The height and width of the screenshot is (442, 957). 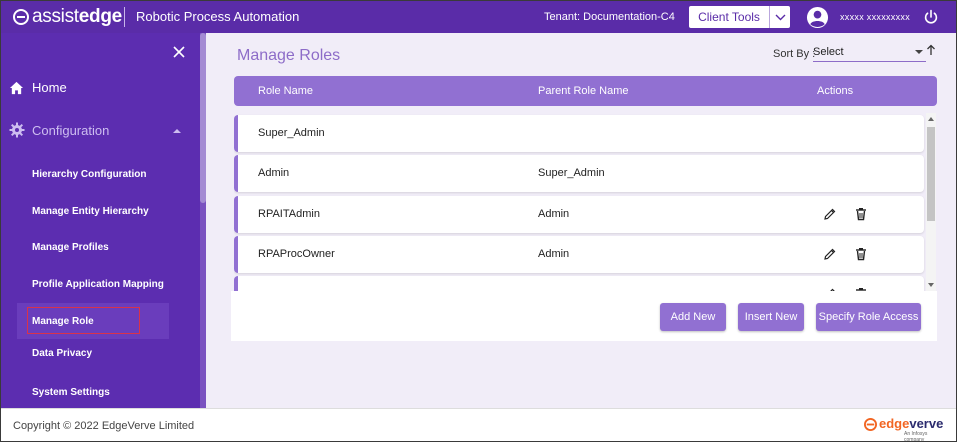 What do you see at coordinates (177, 131) in the screenshot?
I see `chevron-up-icon` at bounding box center [177, 131].